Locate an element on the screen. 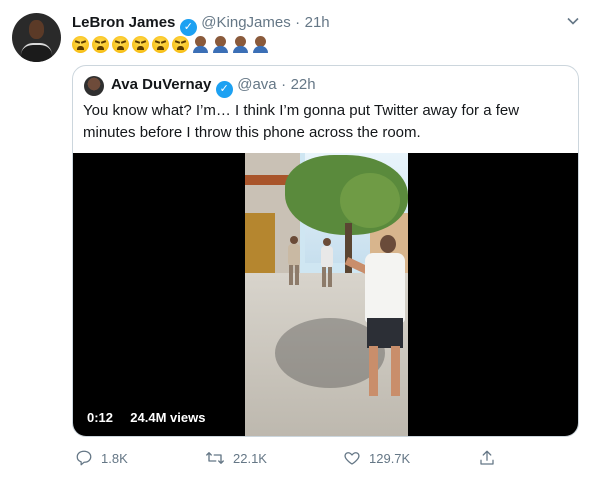  chevron-down-icon is located at coordinates (573, 21).